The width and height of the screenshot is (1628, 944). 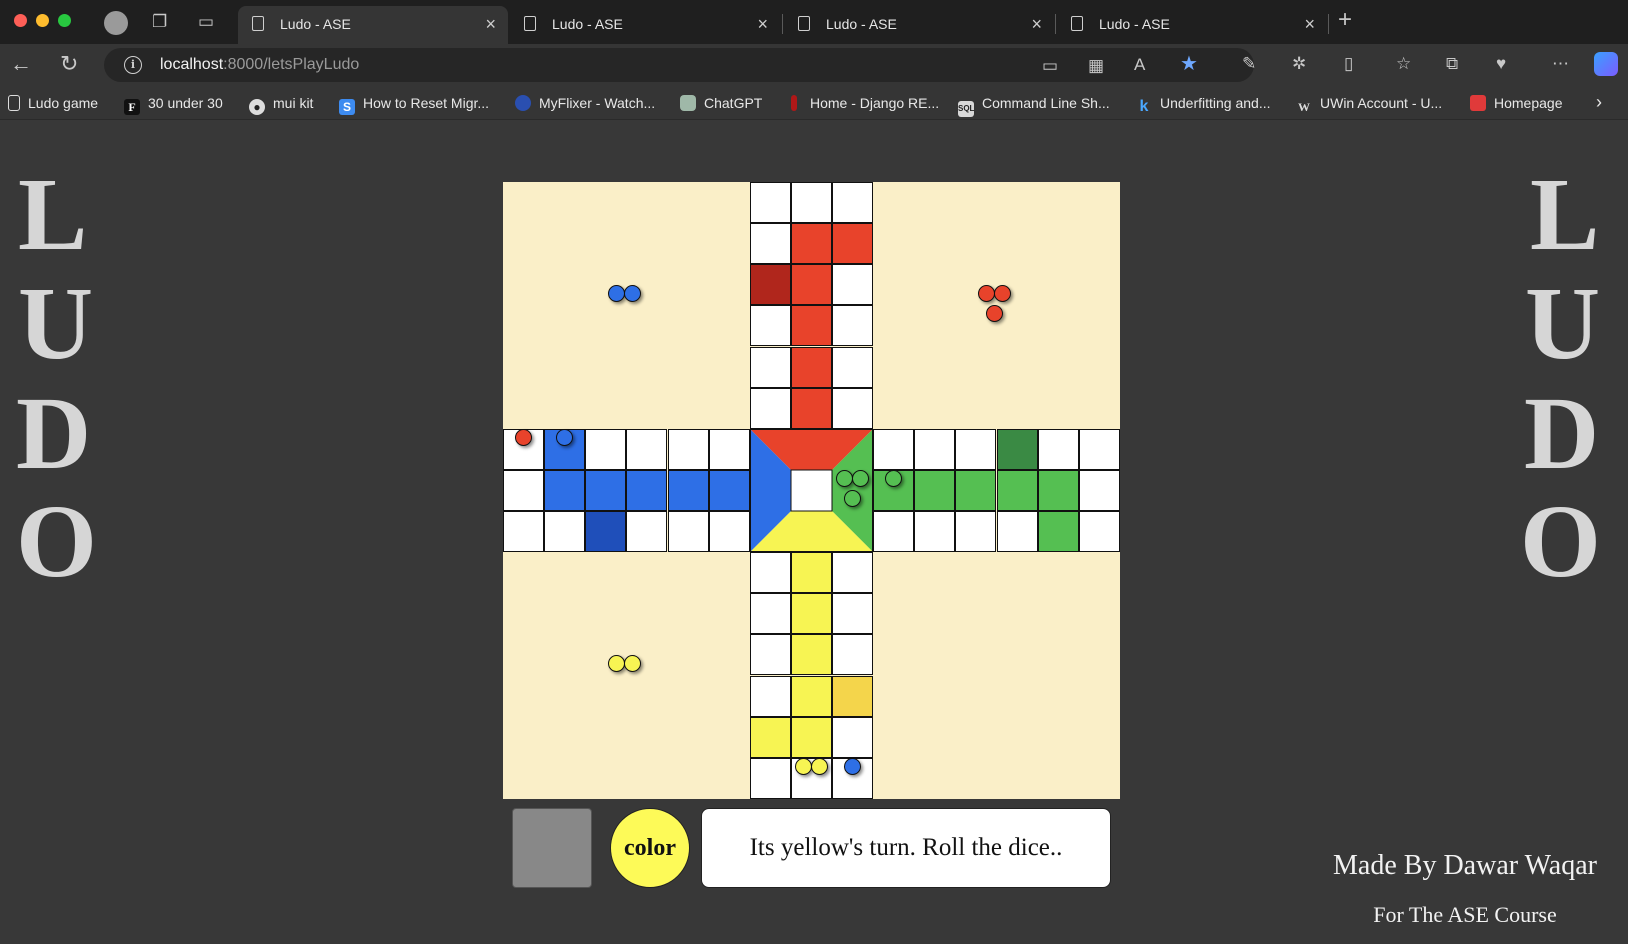 I want to click on s-site-icon: S, so click(x=347, y=107).